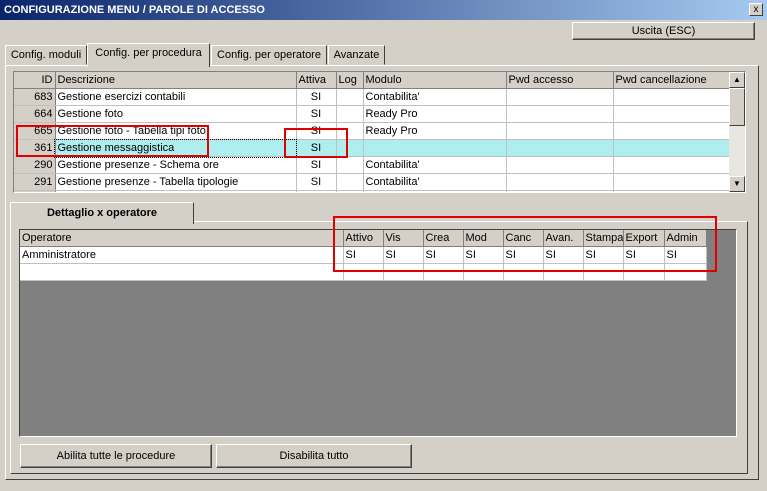 This screenshot has height=491, width=767. Describe the element at coordinates (316, 143) in the screenshot. I see `highlight-box-attiva` at that location.